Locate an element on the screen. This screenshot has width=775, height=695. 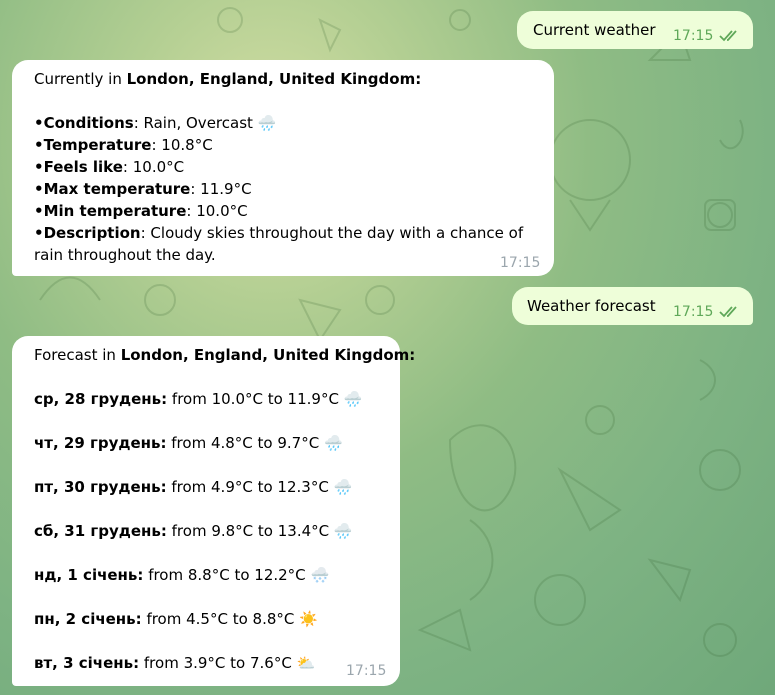
message-weather-forecast-command: Weather forecast 17:15 is located at coordinates (632, 306).